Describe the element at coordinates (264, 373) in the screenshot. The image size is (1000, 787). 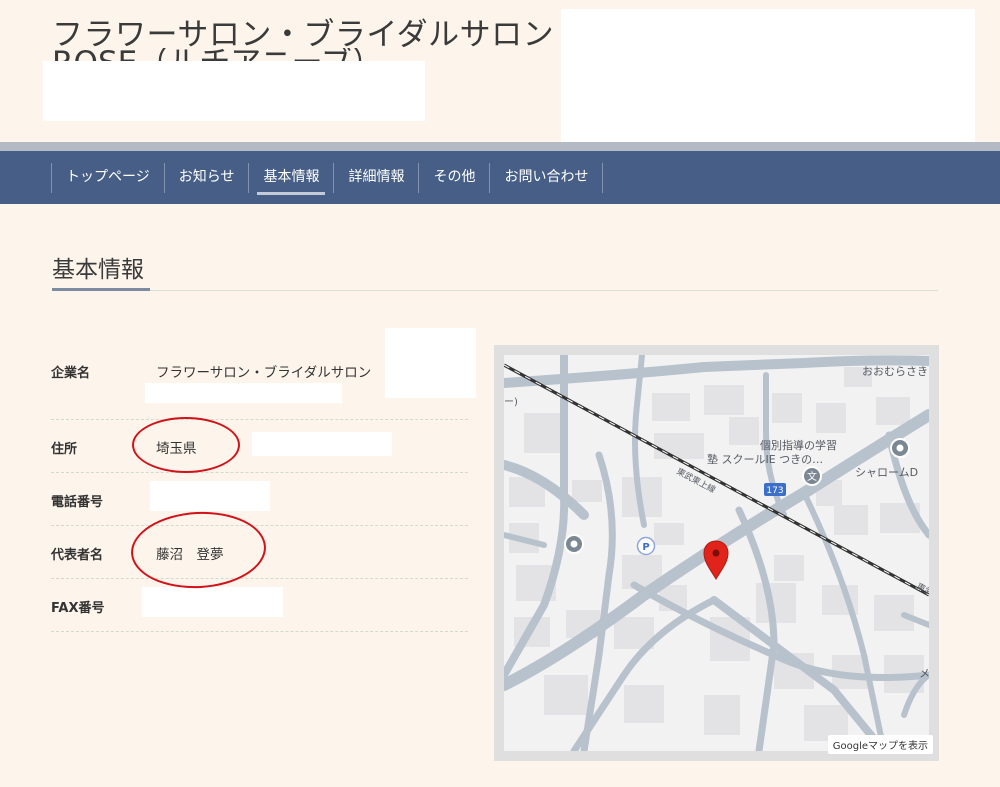
I see `company-value: フラワーサロン・ブライダルサロン` at that location.